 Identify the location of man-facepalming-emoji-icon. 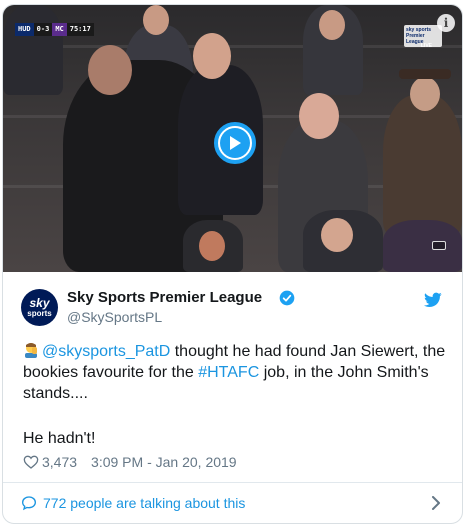
(31, 350).